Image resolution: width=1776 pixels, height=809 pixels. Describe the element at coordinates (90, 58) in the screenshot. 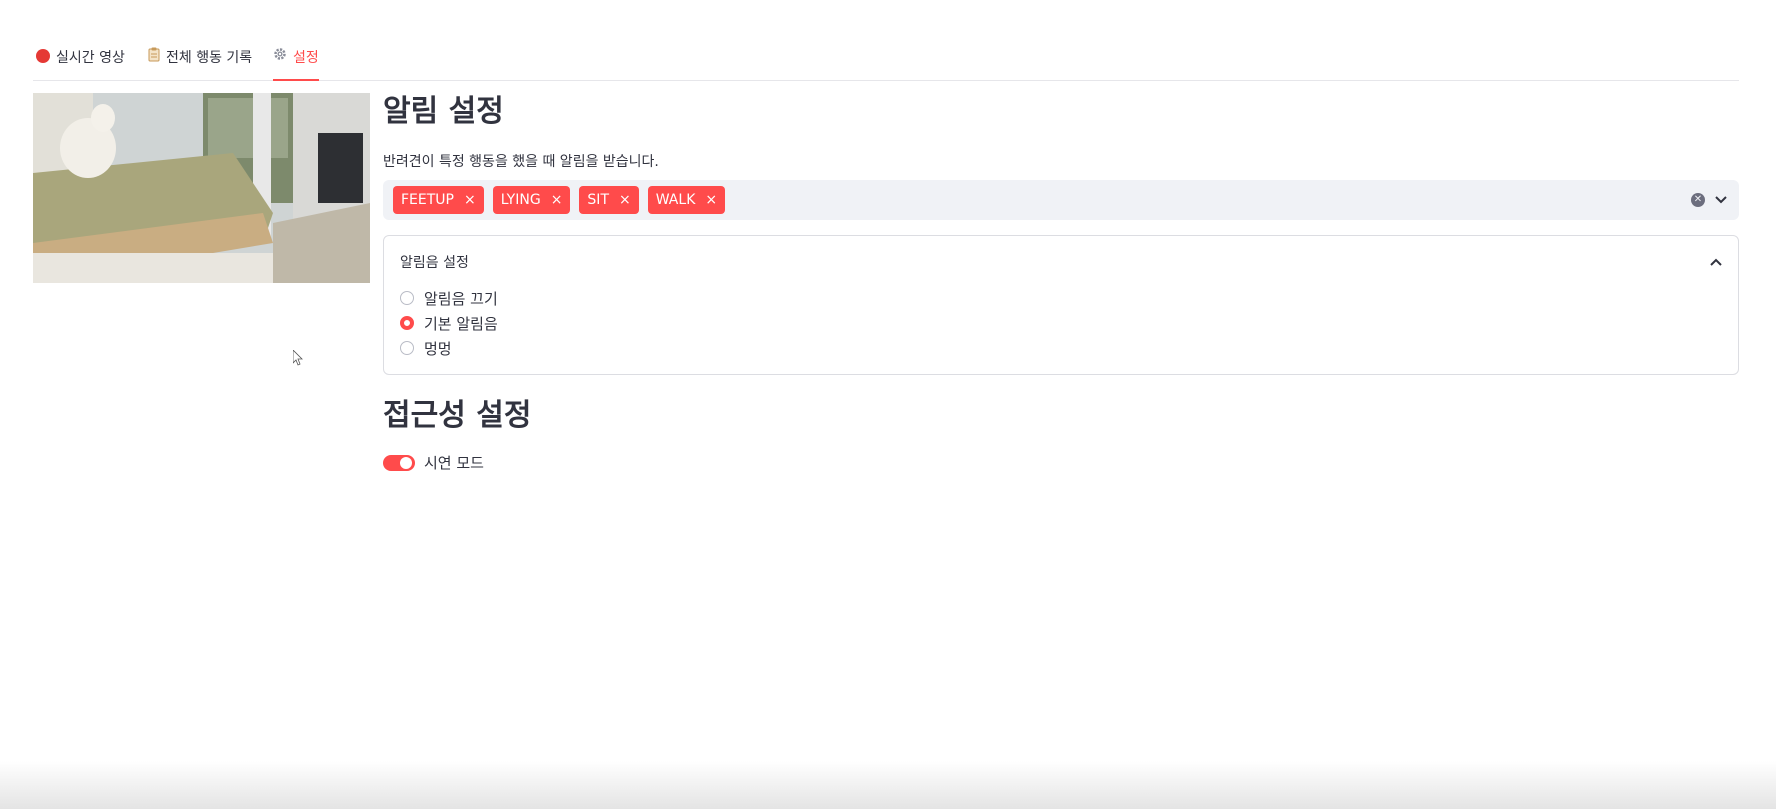

I see `tab-label: 실시간 영상` at that location.